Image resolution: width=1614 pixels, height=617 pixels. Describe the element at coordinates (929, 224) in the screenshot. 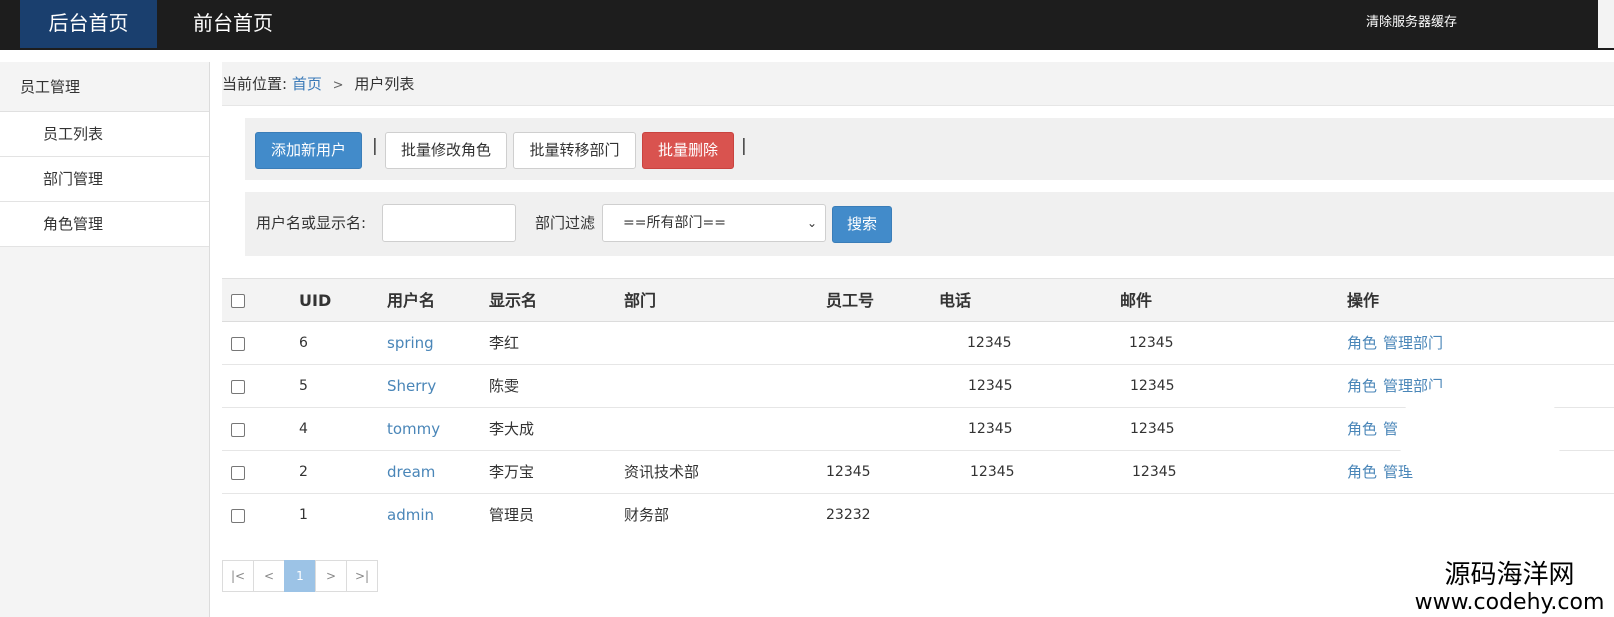

I see `filter-bar: 用户名或显示名: 部门过滤 ==所有部门== ⌄ 搜索` at that location.